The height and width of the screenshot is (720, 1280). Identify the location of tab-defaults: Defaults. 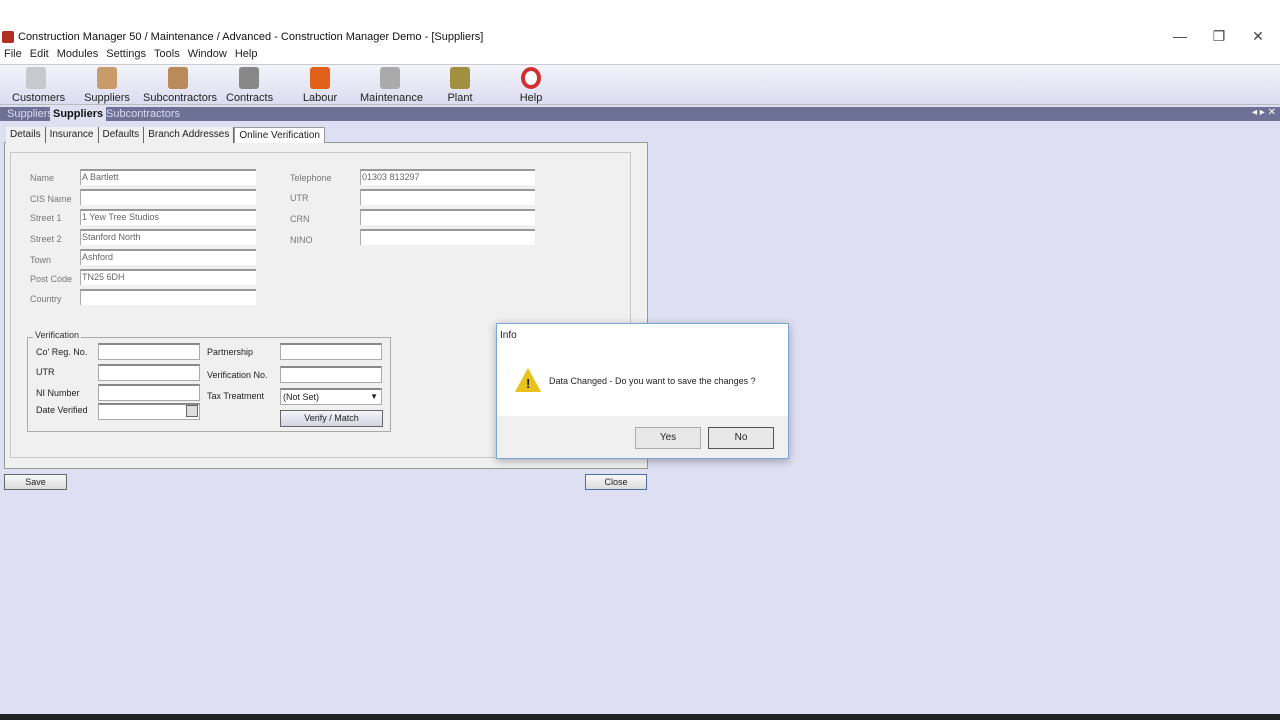
(121, 135).